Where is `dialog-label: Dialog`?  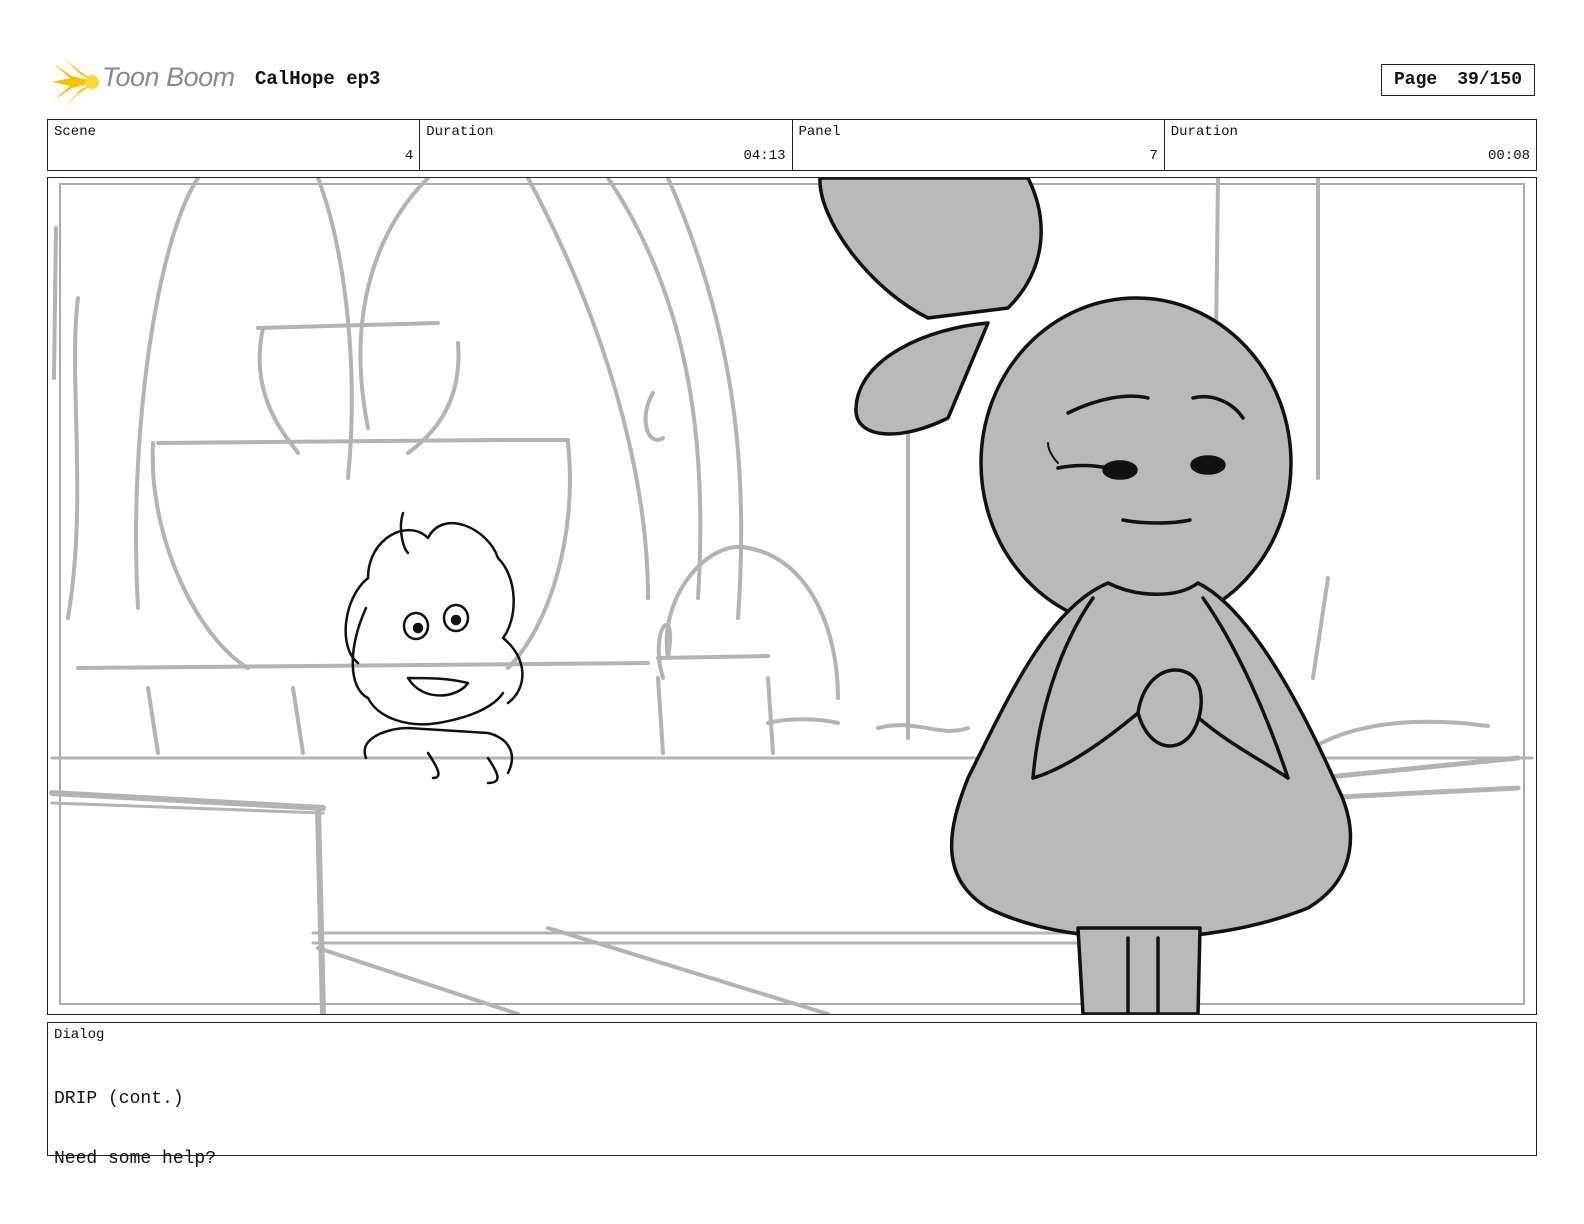
dialog-label: Dialog is located at coordinates (79, 1035).